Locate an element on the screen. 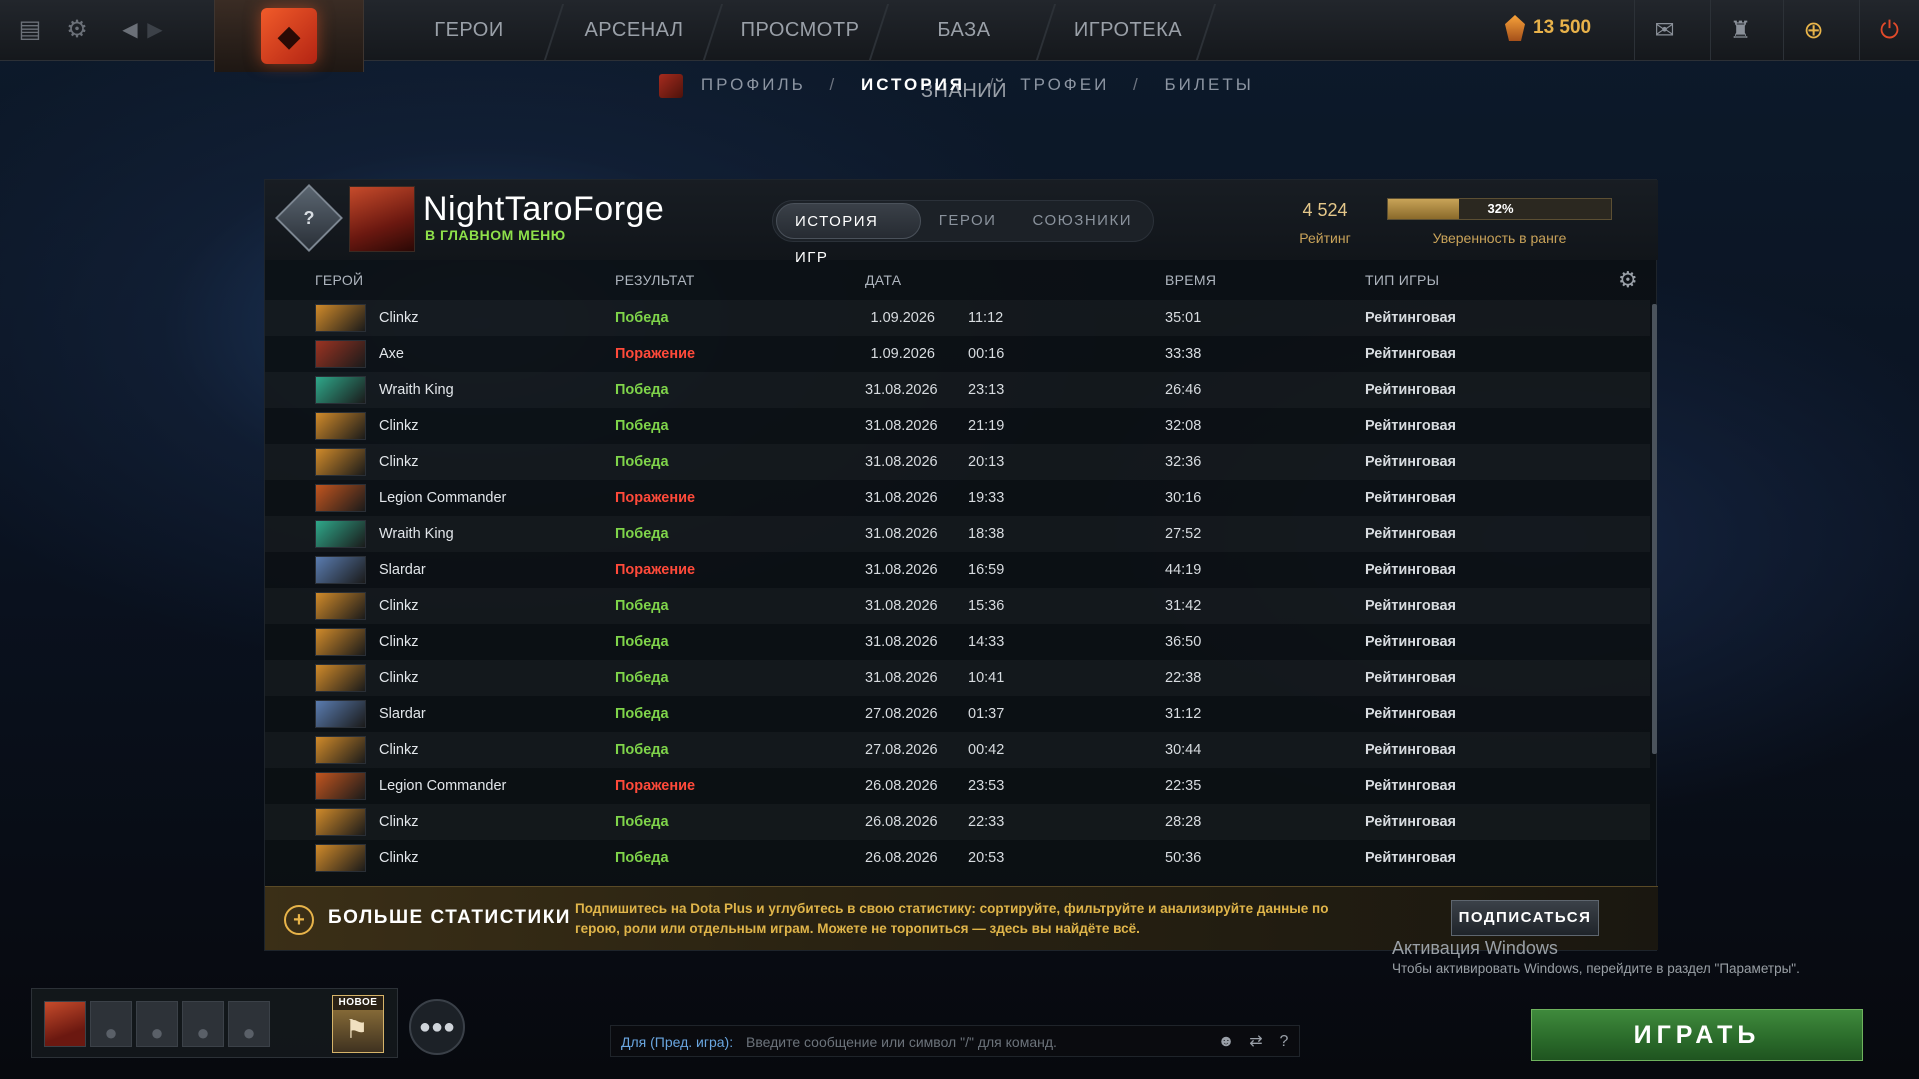  player-avatar is located at coordinates (382, 219).